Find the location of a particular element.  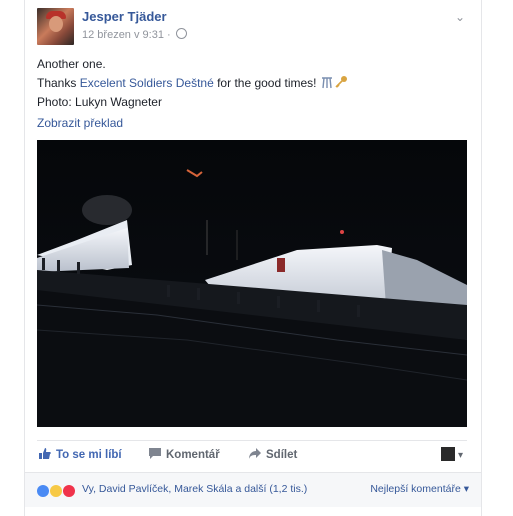

chevron-down-icon: ⌄ is located at coordinates (460, 17).